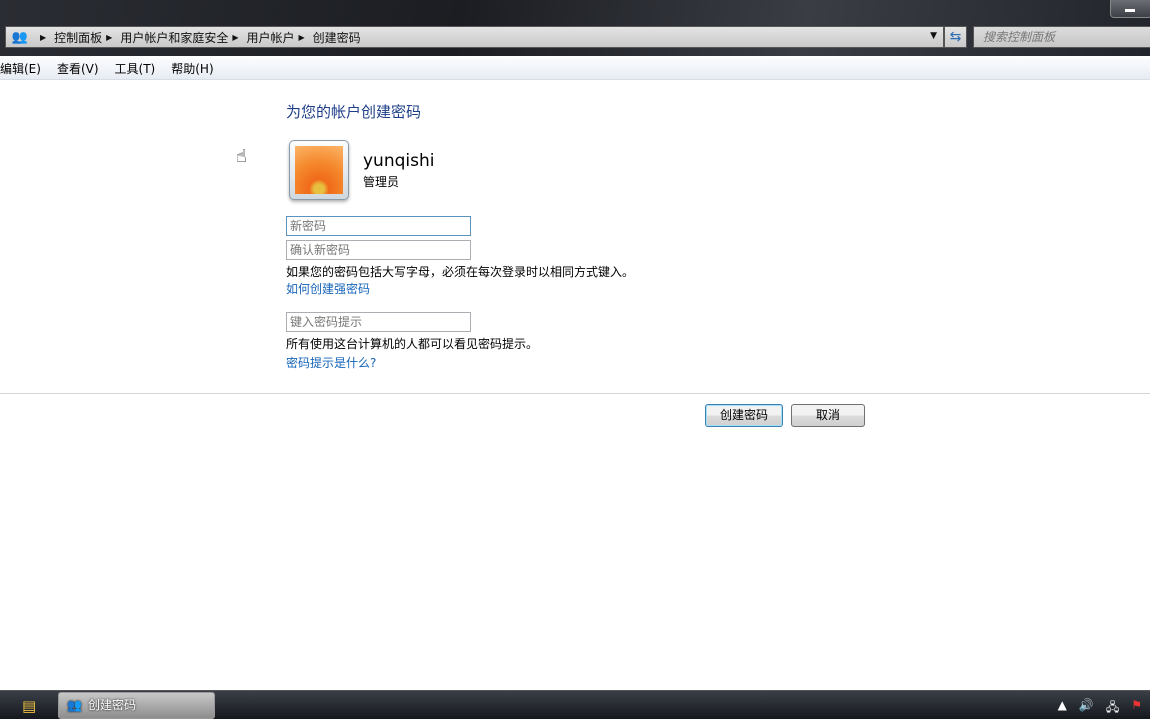 The height and width of the screenshot is (719, 1150). I want to click on menu-bar: 编辑(E) 查看(V) 工具(T) 帮助(H), so click(575, 69).